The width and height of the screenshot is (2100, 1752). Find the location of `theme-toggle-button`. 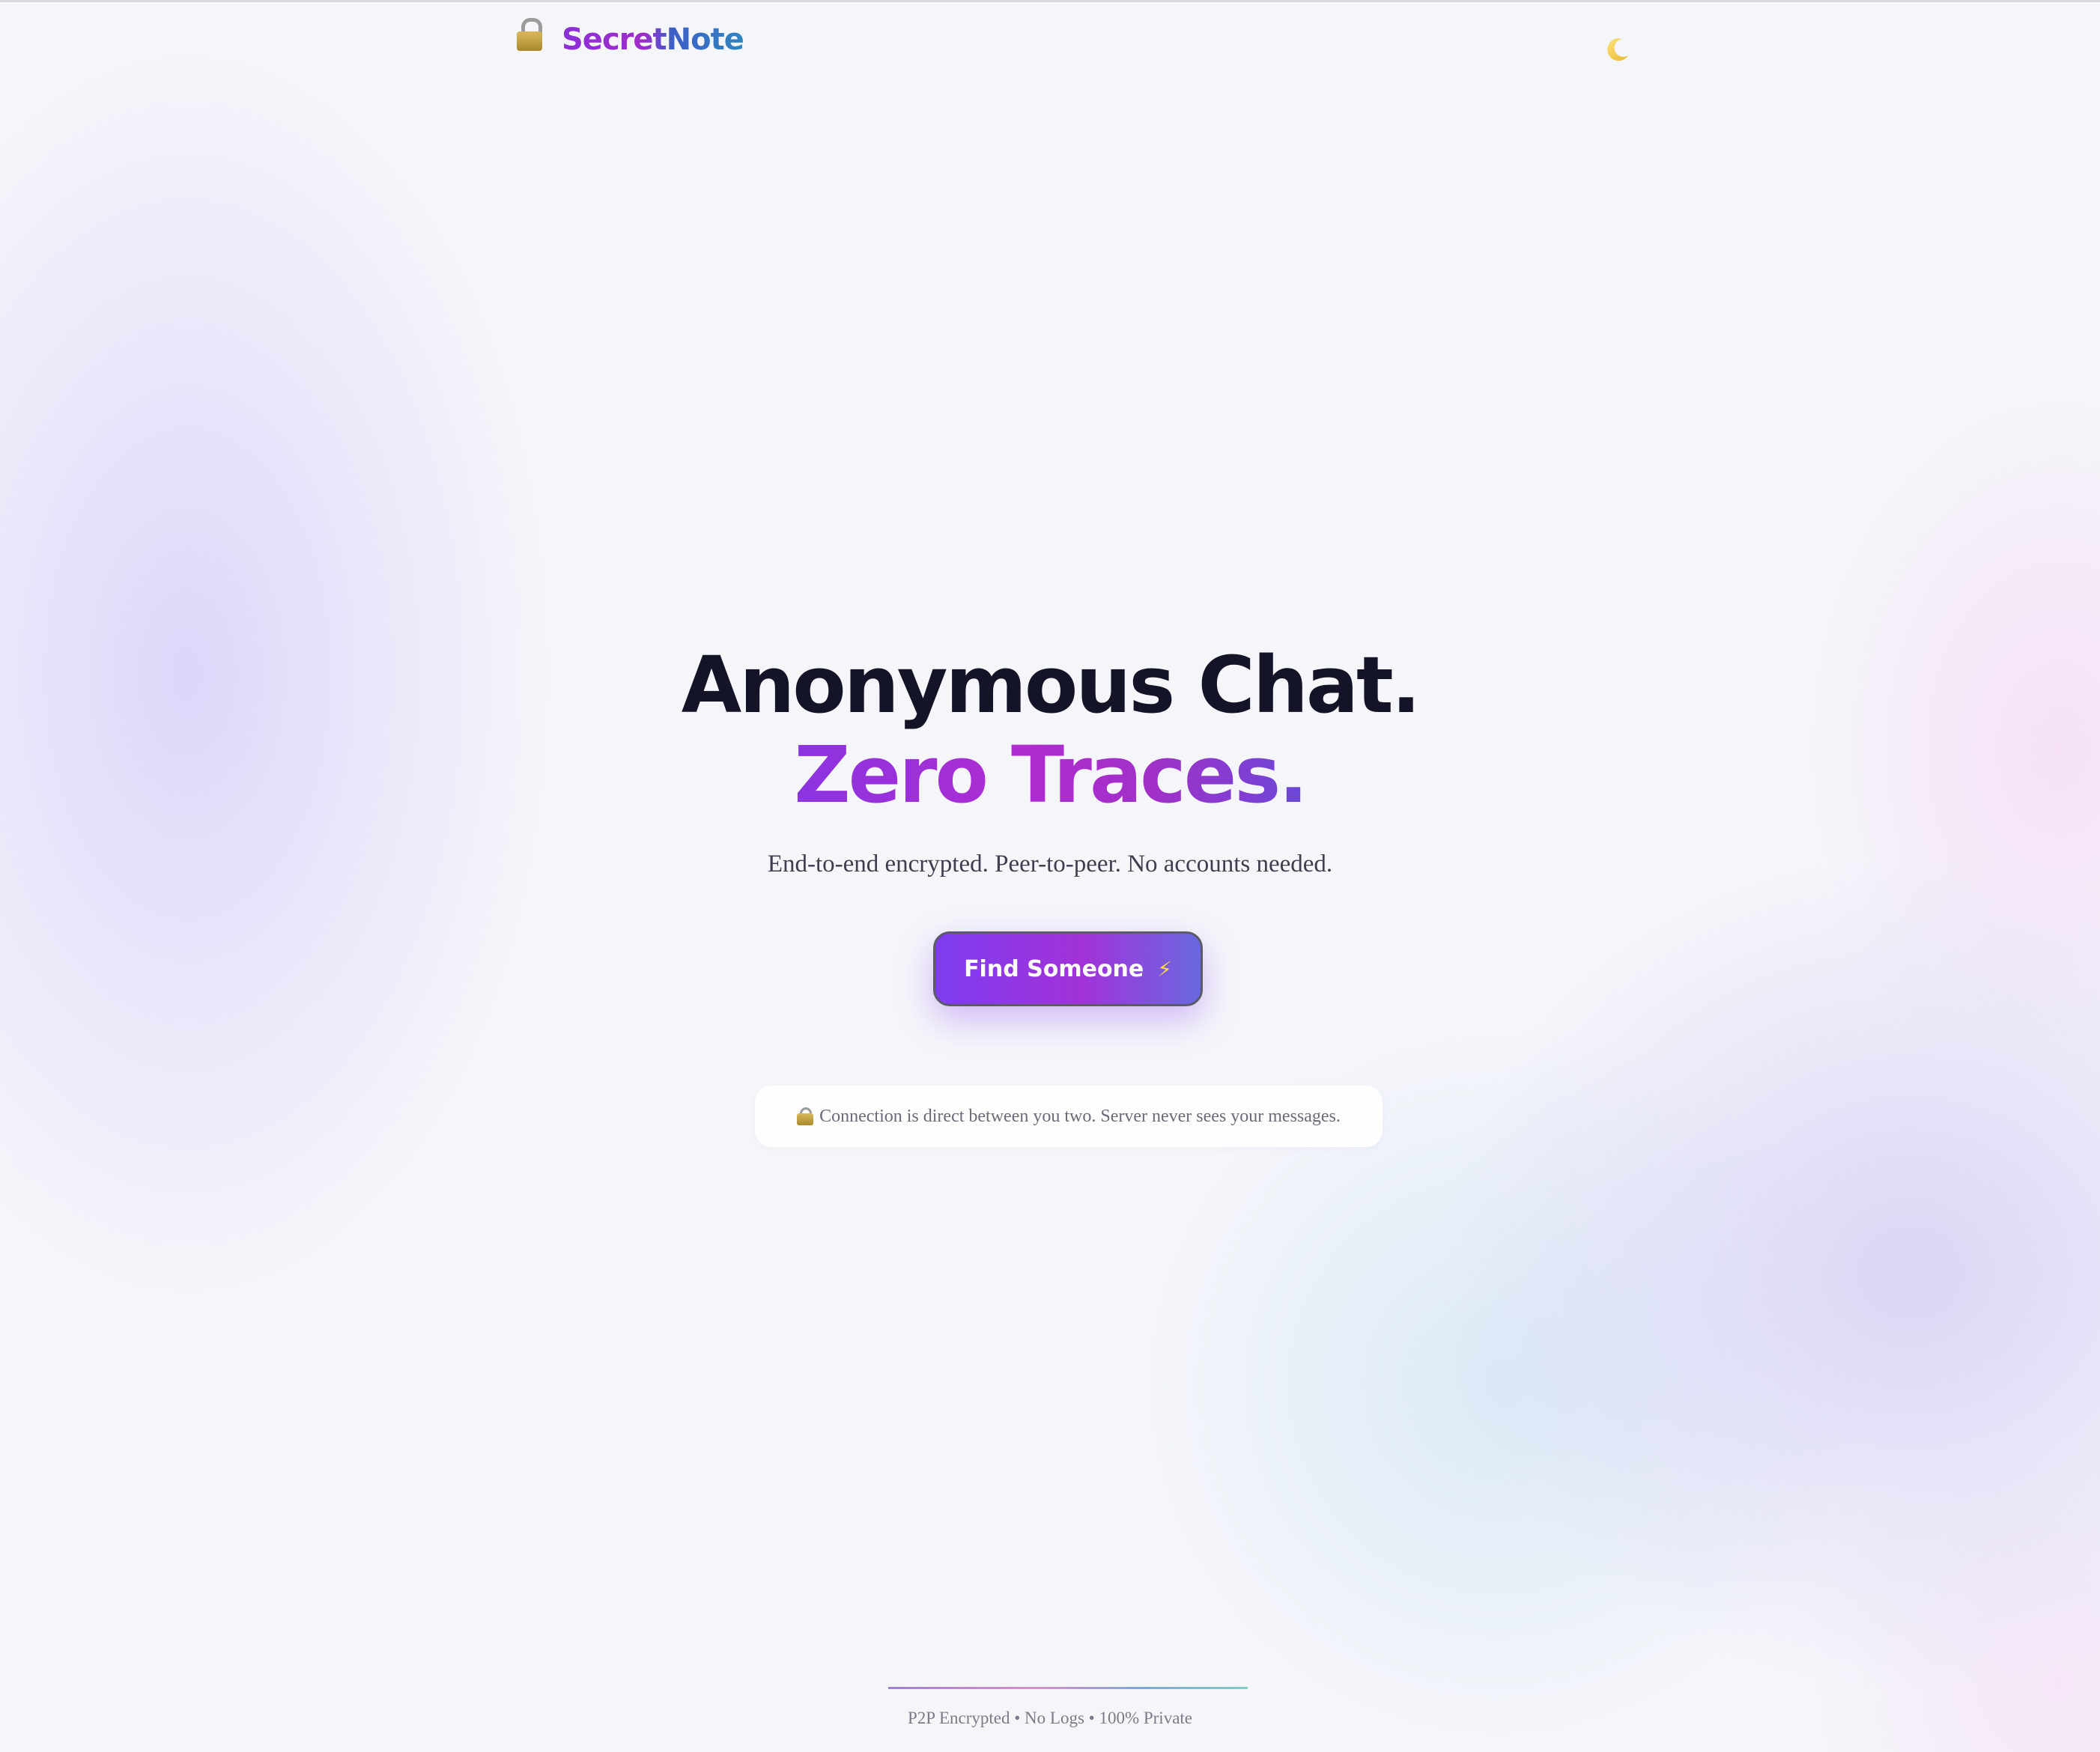

theme-toggle-button is located at coordinates (1618, 49).